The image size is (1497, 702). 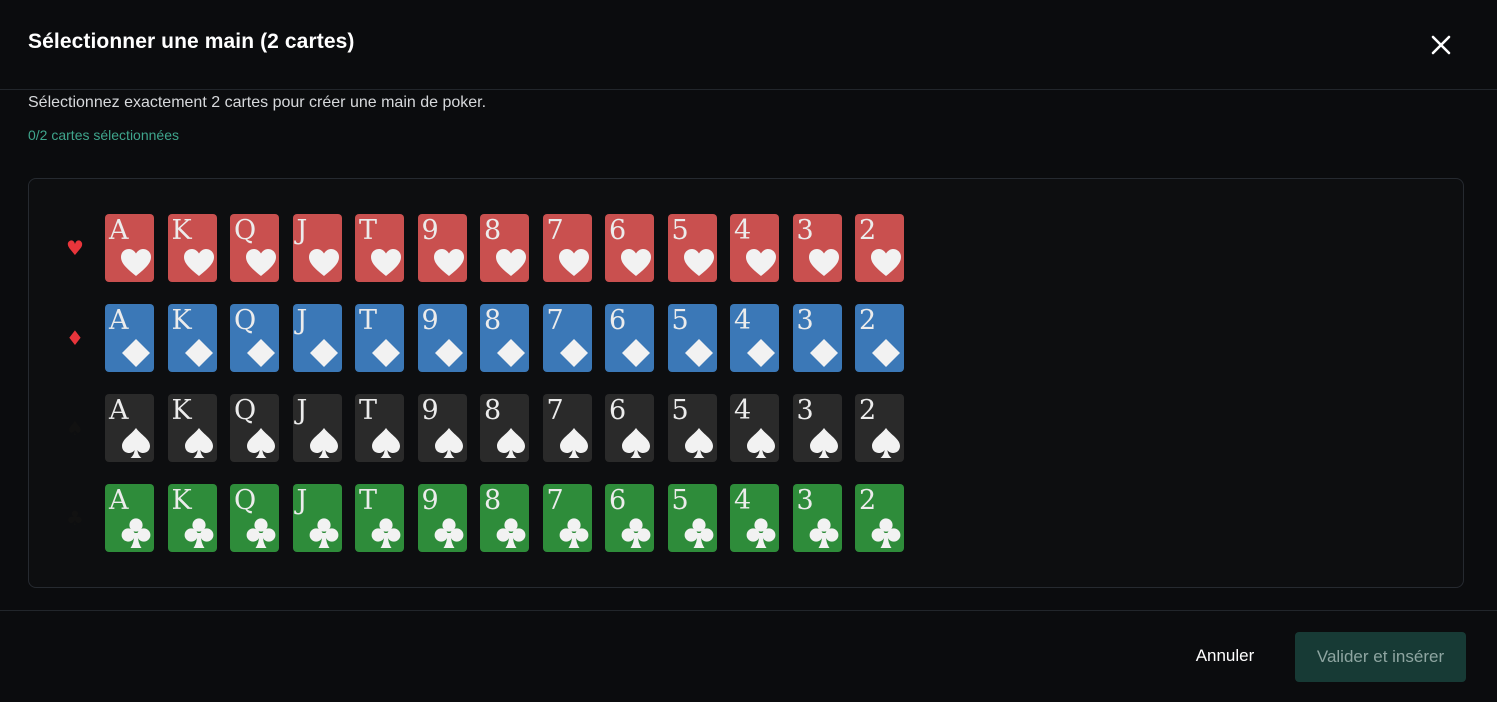 What do you see at coordinates (567, 518) in the screenshot?
I see `card-7-clubs: 7` at bounding box center [567, 518].